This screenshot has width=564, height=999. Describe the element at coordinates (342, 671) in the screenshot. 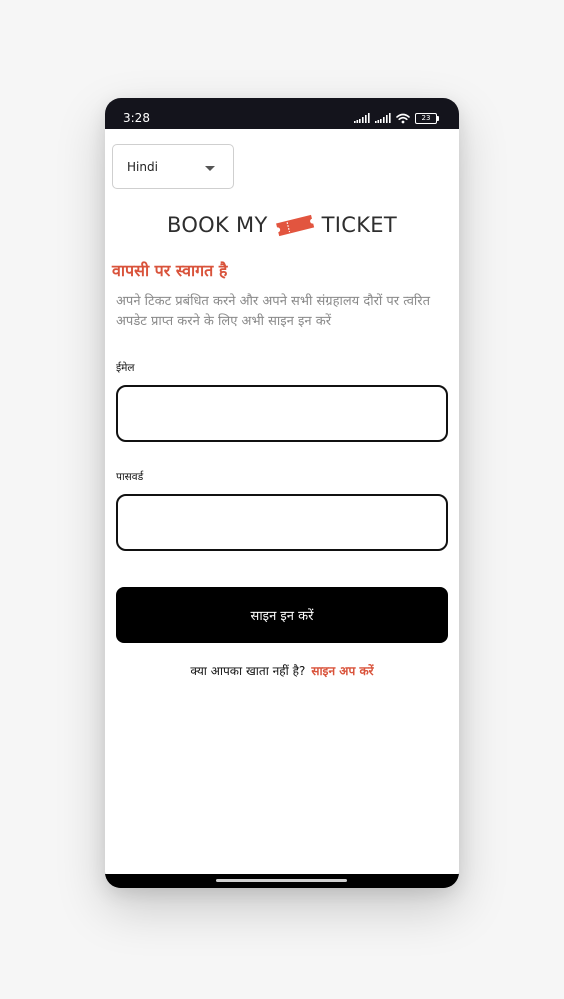

I see `sign-up-link: साइन अप करें` at that location.